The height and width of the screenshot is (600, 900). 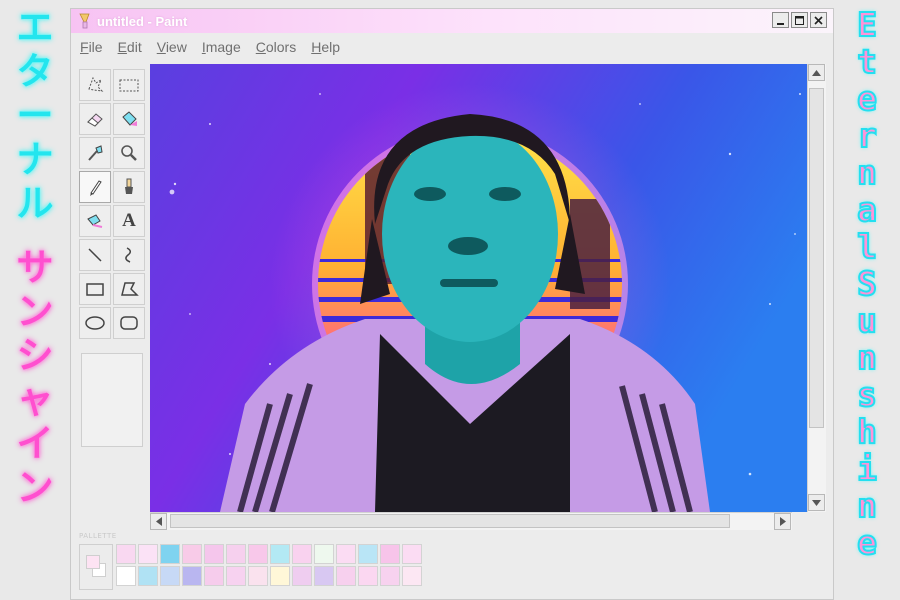 What do you see at coordinates (35, 115) in the screenshot?
I see `title-char: ー` at bounding box center [35, 115].